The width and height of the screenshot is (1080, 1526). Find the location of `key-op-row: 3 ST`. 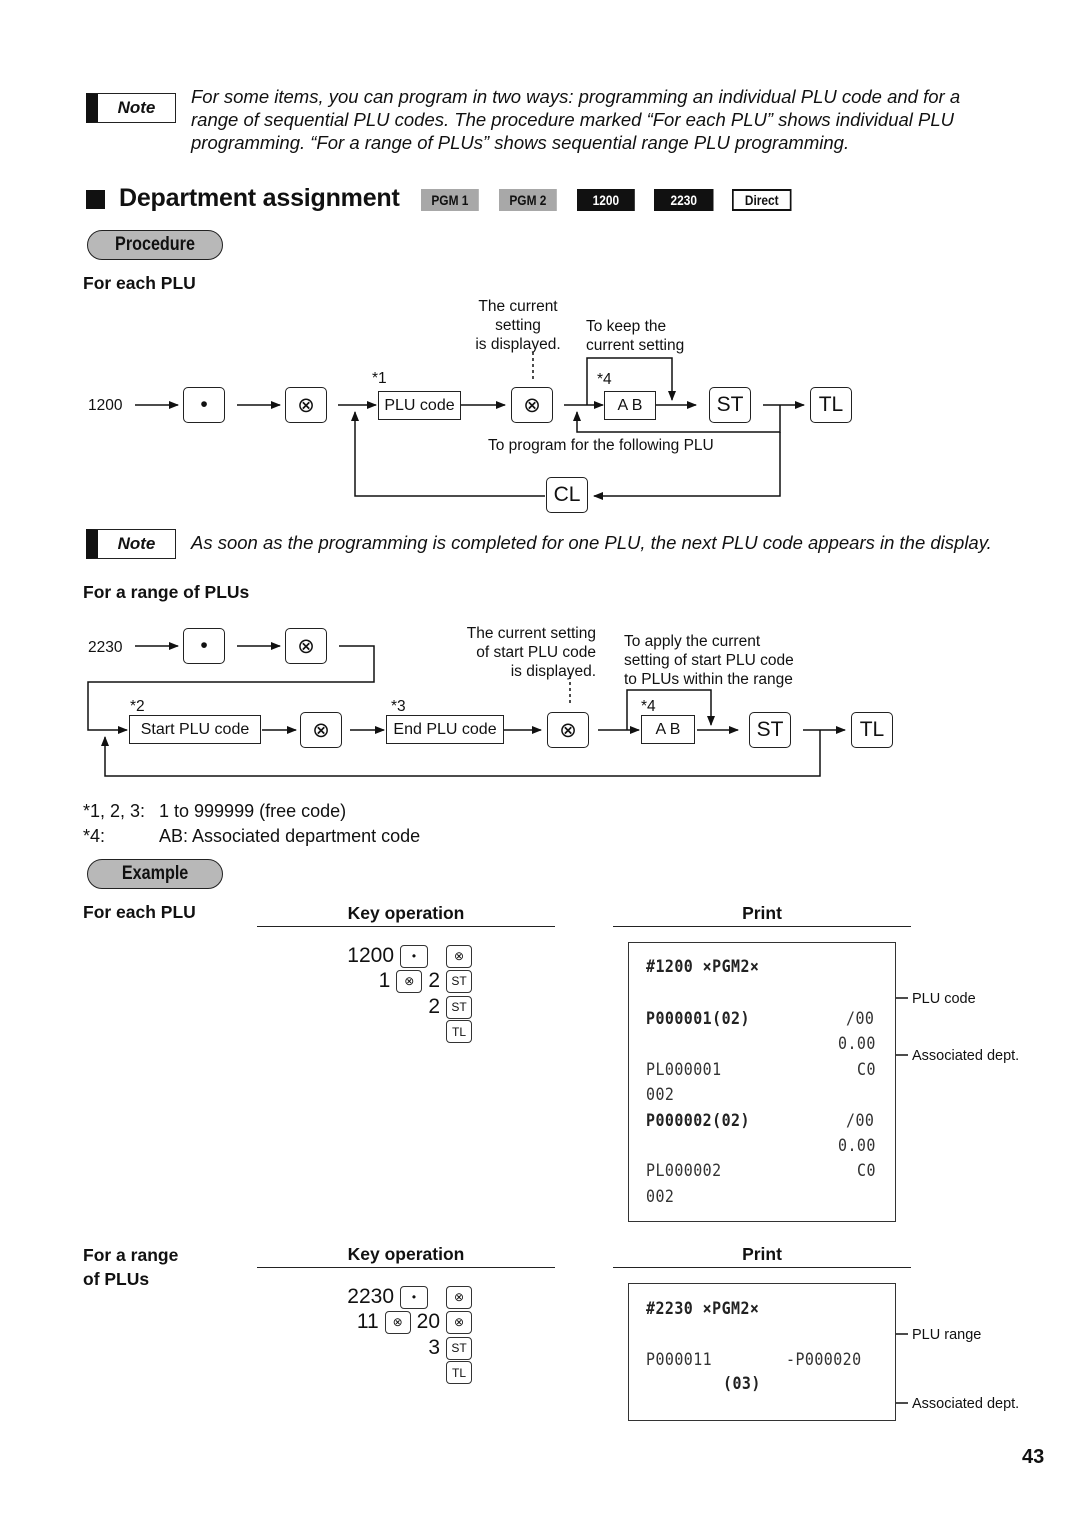

key-op-row: 3 ST is located at coordinates (386, 1348).